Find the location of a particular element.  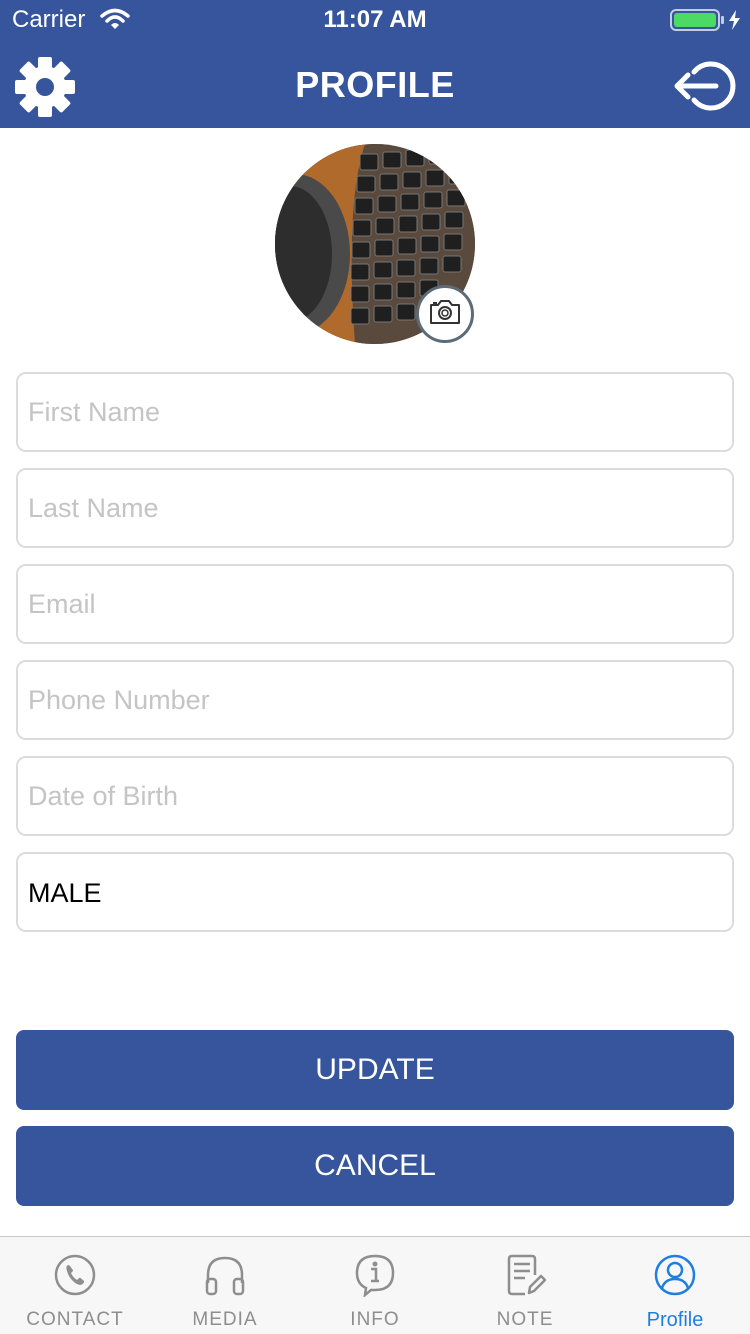

header: PROFILE is located at coordinates (375, 84).